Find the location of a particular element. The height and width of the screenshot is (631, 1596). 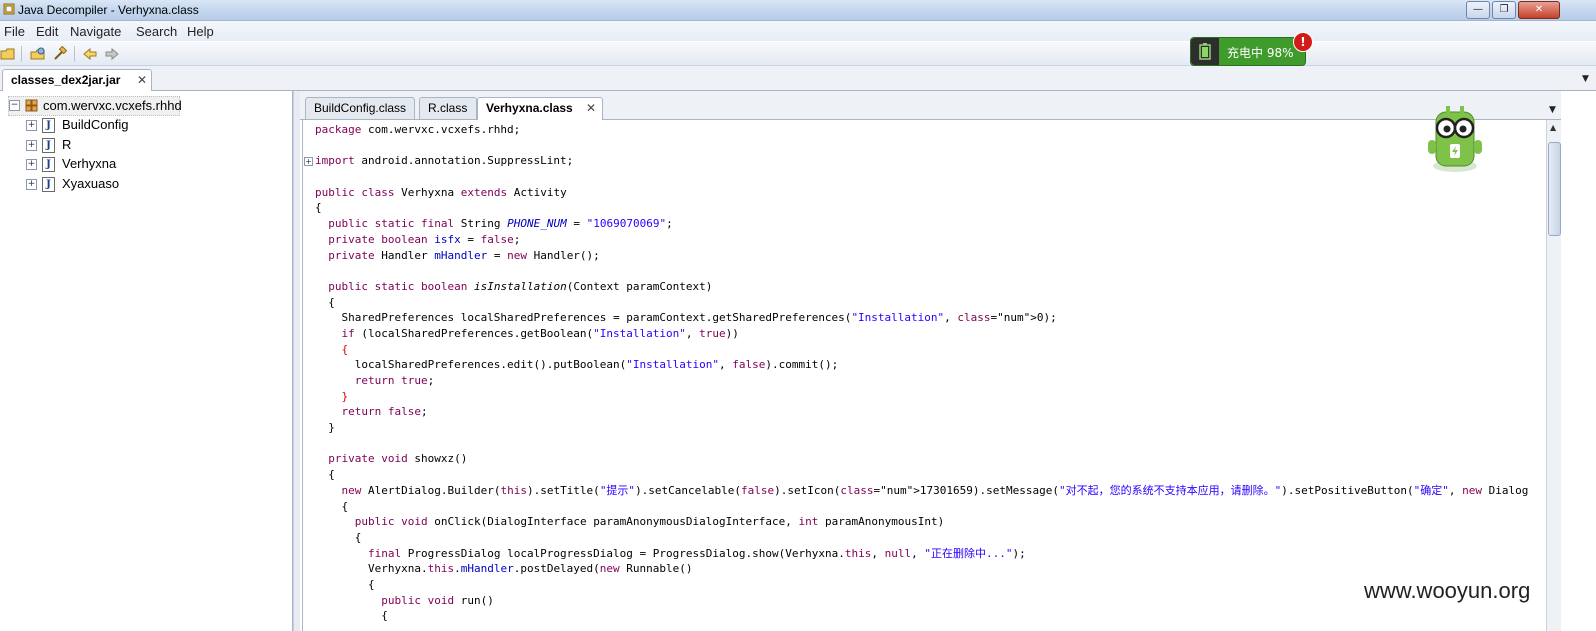

menu-search: Search is located at coordinates (156, 31).